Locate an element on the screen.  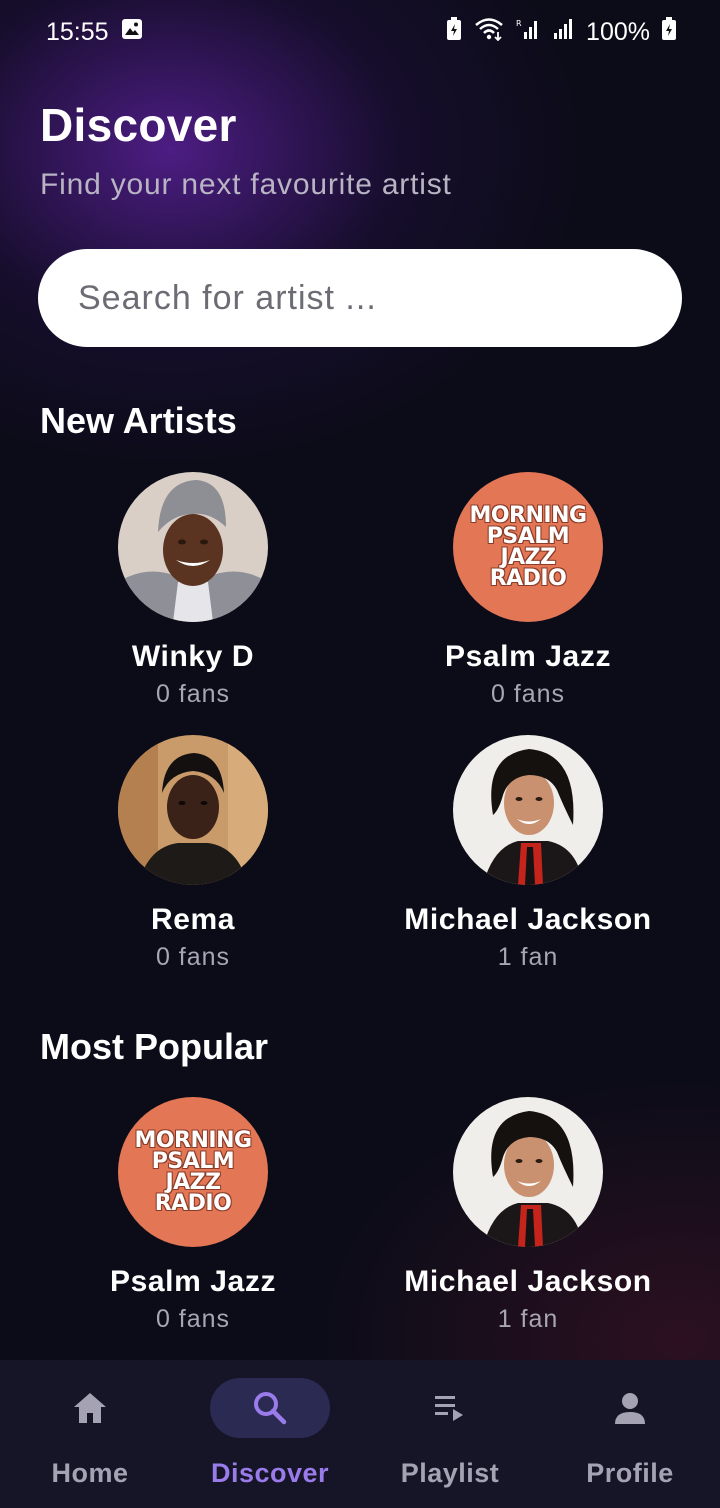
wifi-icon is located at coordinates (489, 32).